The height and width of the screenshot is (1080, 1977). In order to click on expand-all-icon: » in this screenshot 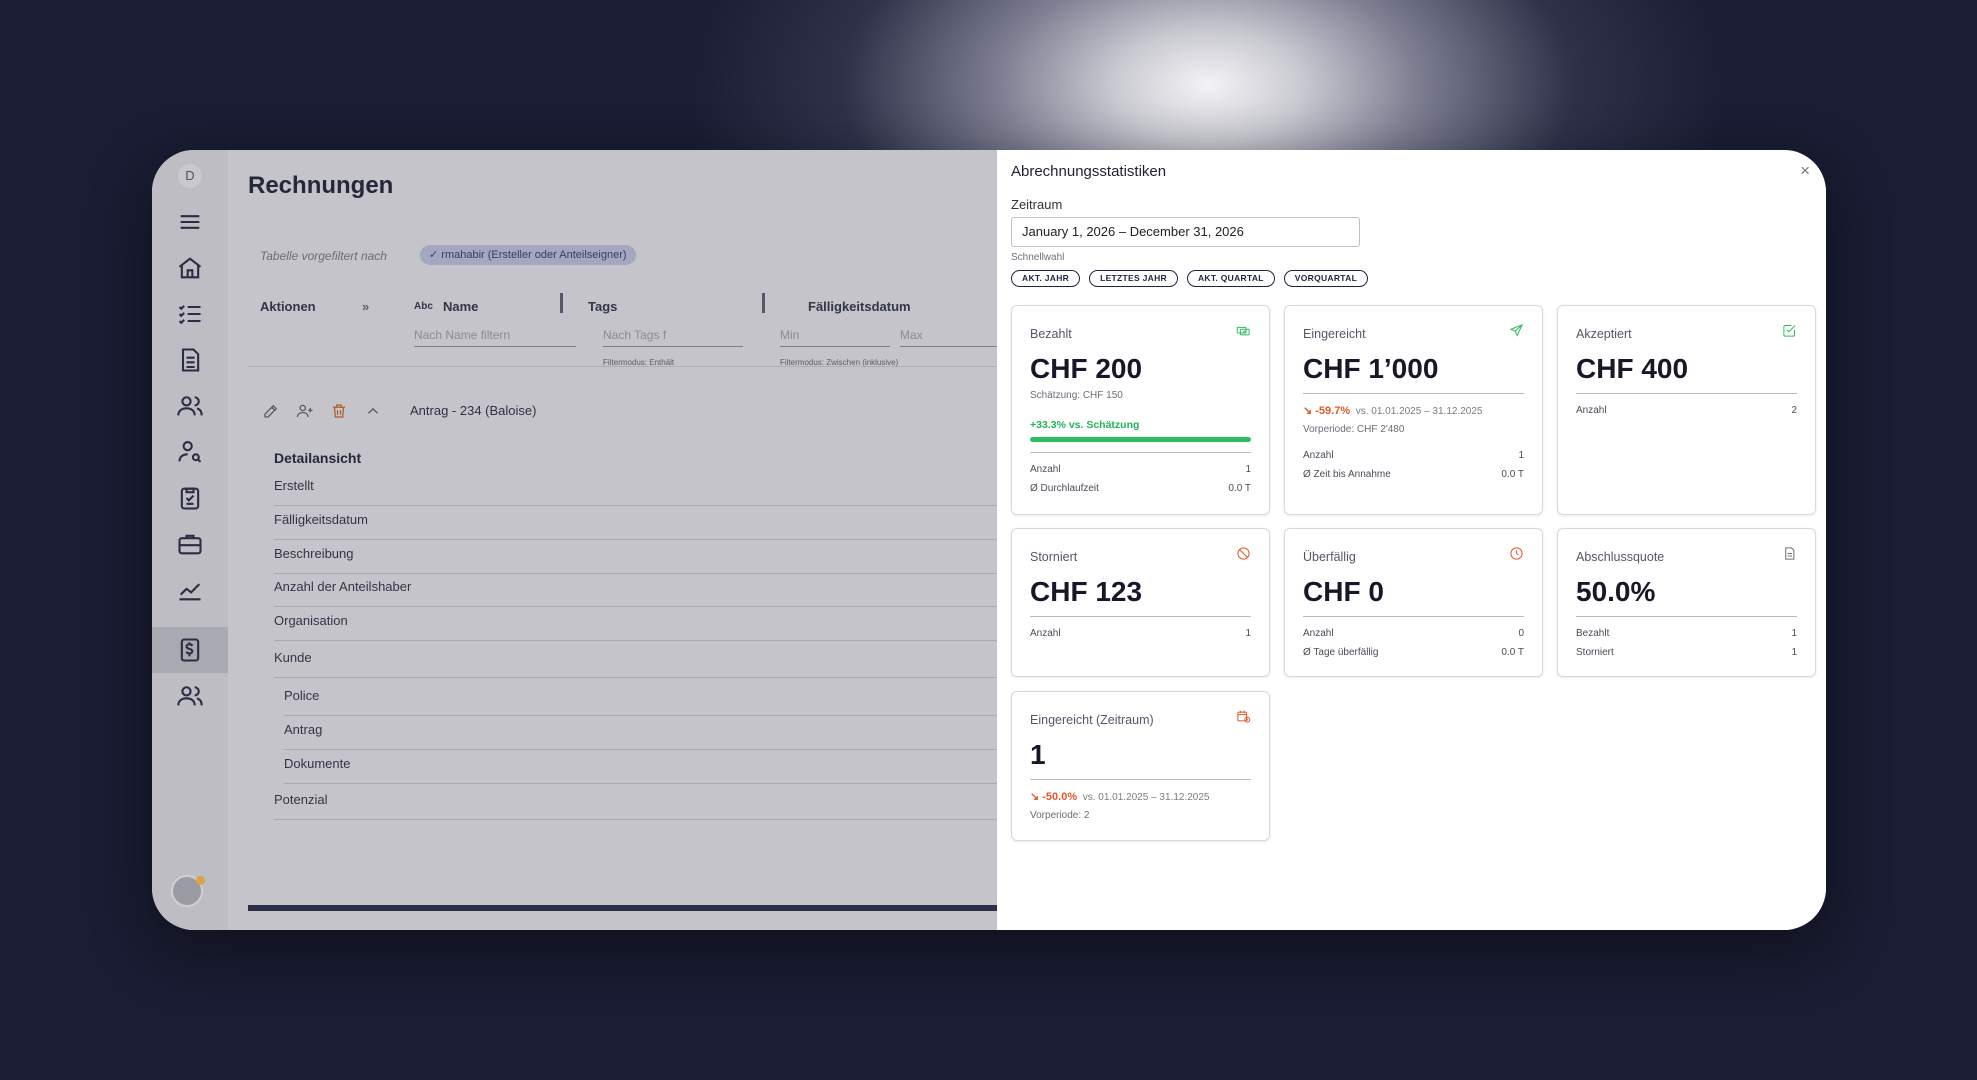, I will do `click(365, 306)`.